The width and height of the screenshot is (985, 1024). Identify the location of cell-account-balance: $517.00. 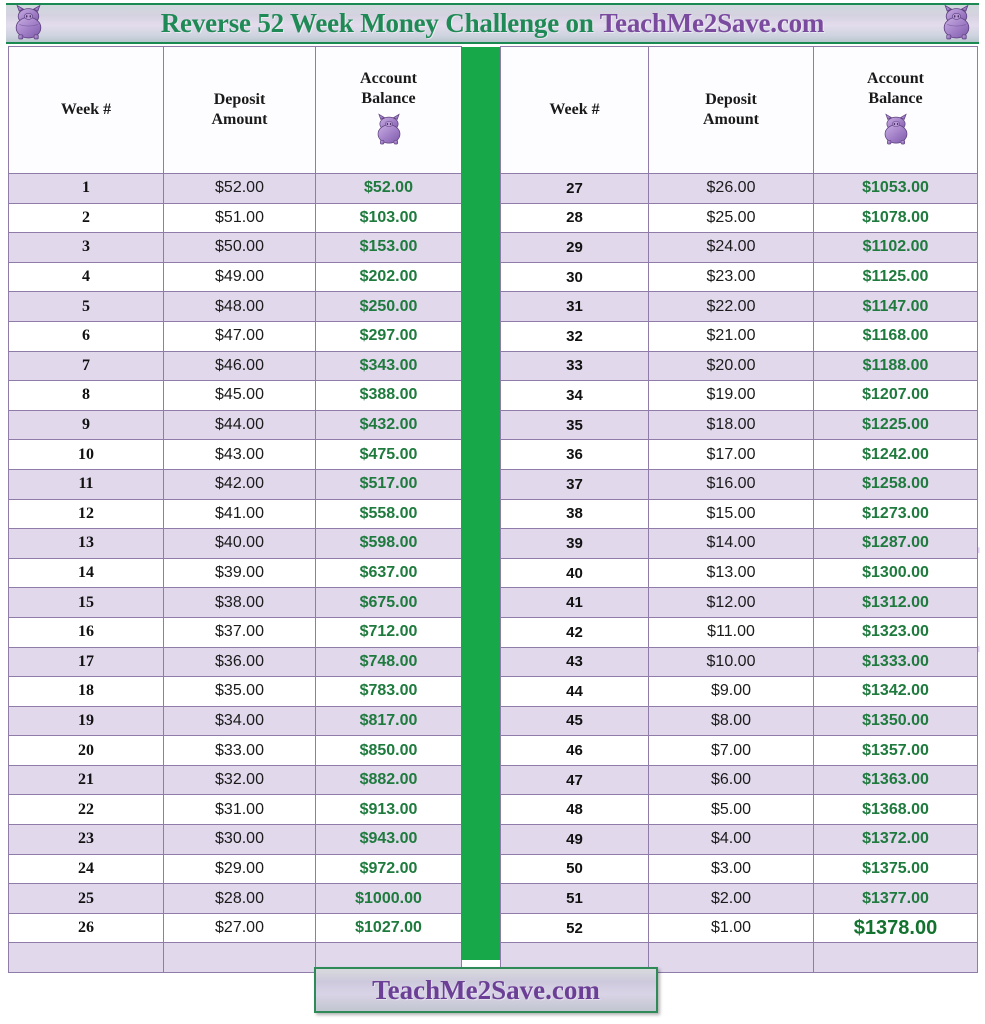
(388, 484).